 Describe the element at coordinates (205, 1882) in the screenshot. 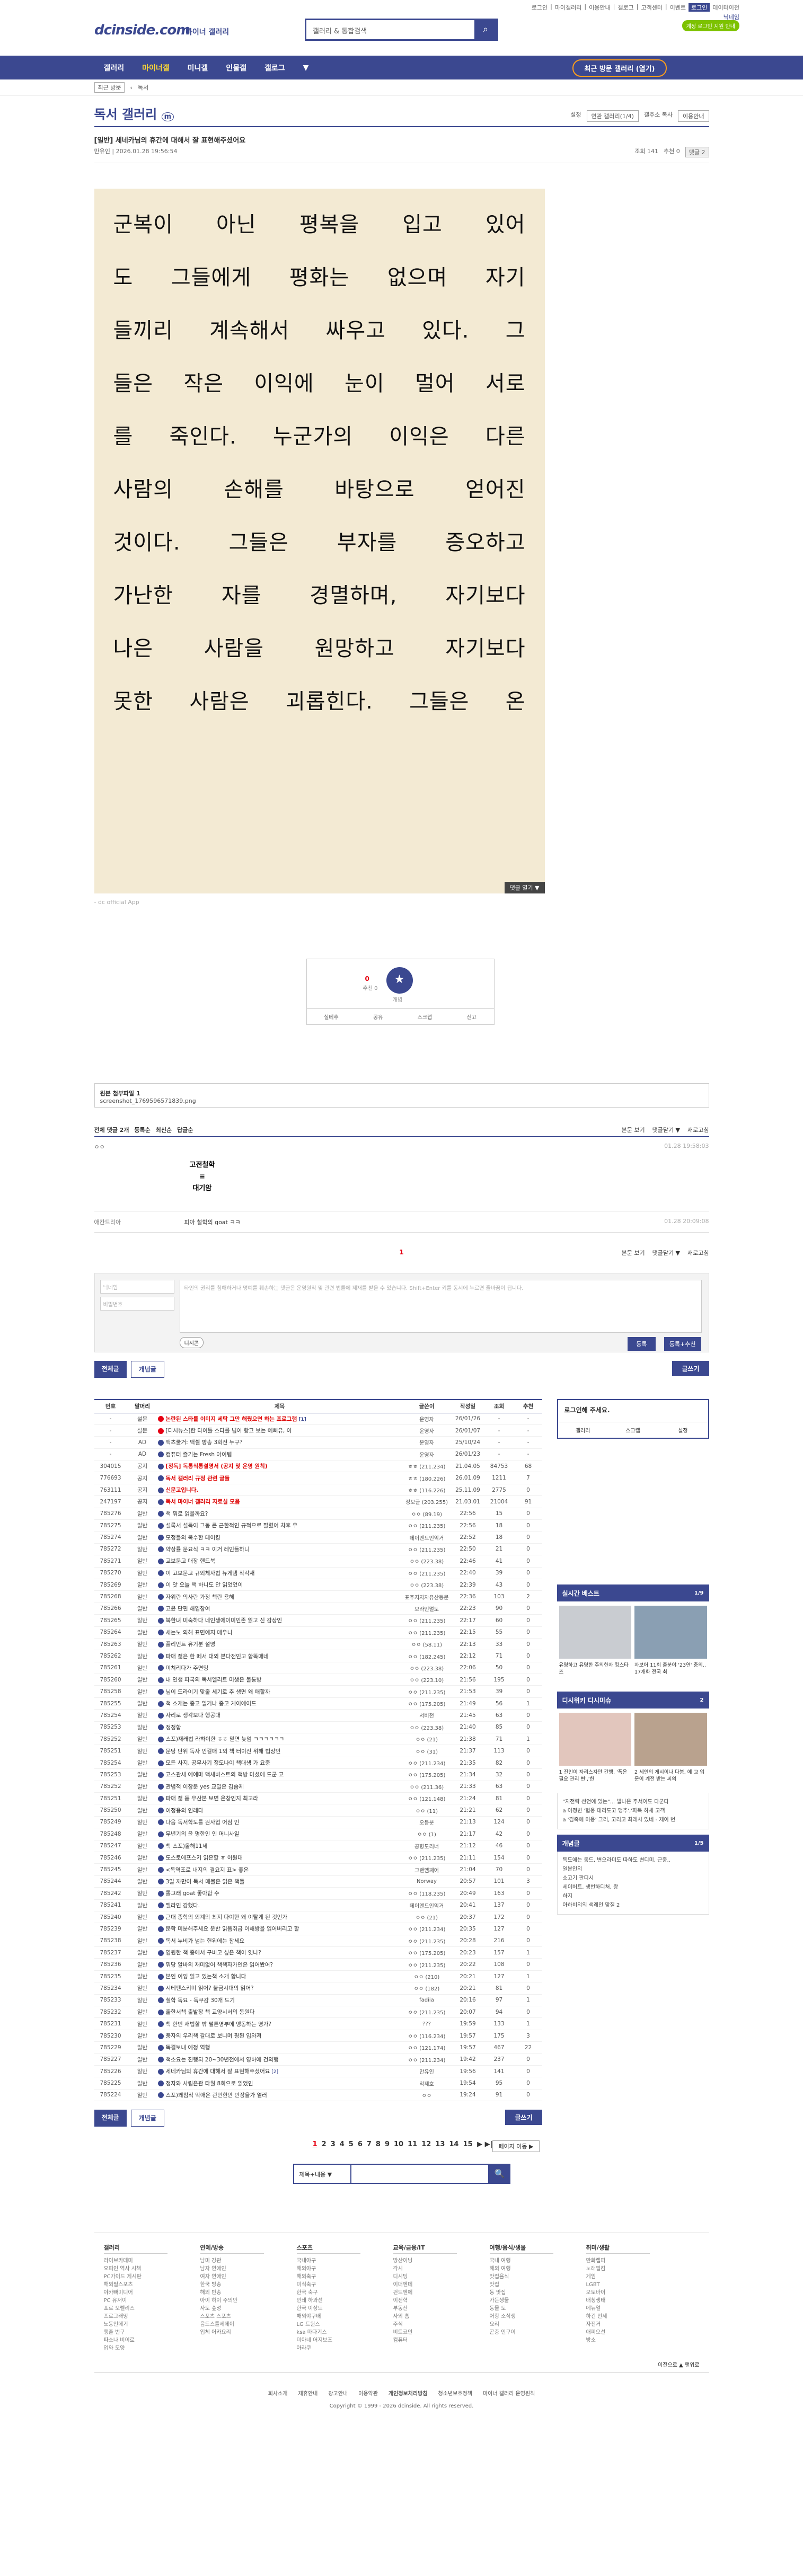

I see `post-title-text: 3일 까만이 독서 매몰은 읽은 책들` at that location.